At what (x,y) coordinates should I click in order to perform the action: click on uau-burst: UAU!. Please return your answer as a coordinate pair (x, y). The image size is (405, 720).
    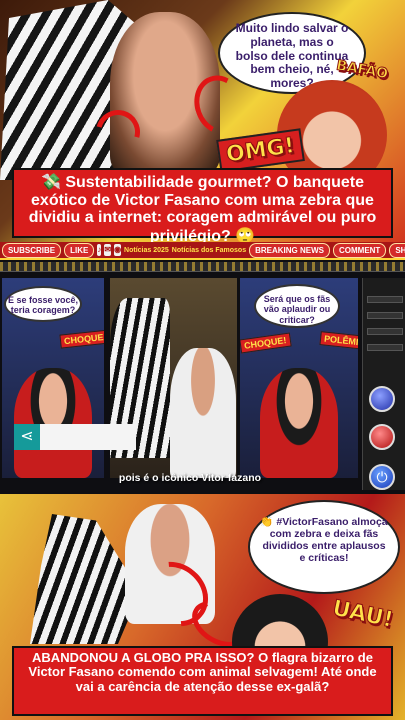
    Looking at the image, I should click on (363, 614).